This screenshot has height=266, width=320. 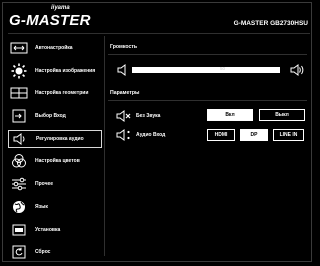 What do you see at coordinates (221, 135) in the screenshot?
I see `audio-input-hdmi-button: HDMI` at bounding box center [221, 135].